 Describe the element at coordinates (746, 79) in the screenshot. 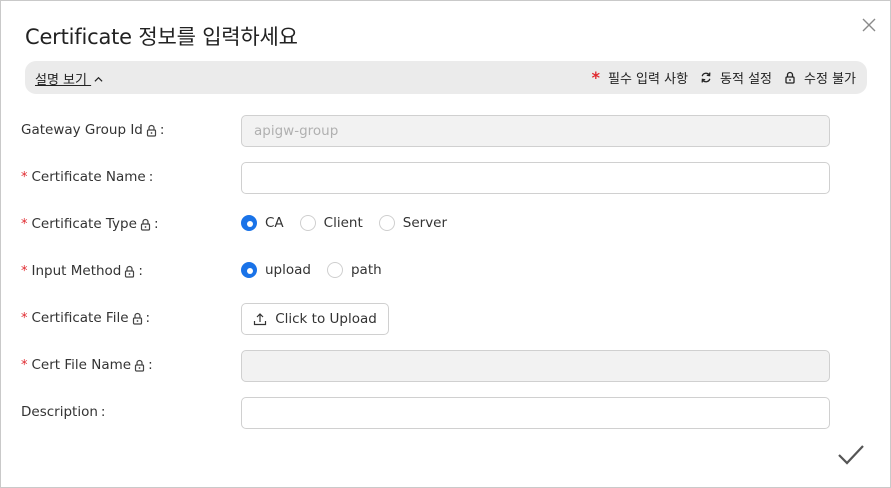

I see `dynamic-legend-label: 동적 설정` at that location.